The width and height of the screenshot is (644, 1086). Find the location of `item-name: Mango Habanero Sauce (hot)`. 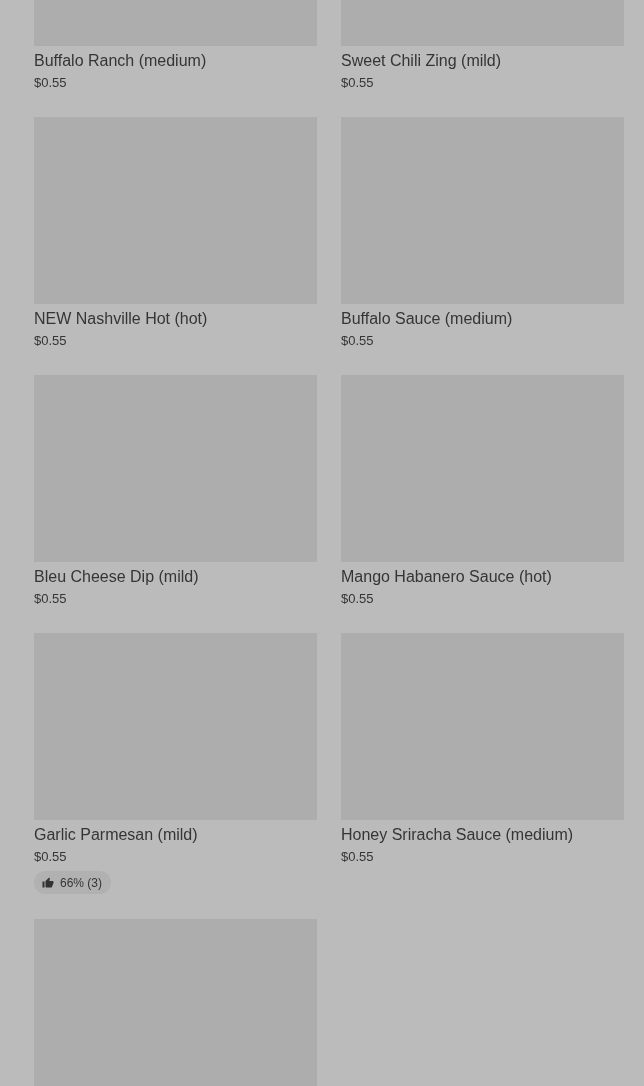

item-name: Mango Habanero Sauce (hot) is located at coordinates (447, 577).